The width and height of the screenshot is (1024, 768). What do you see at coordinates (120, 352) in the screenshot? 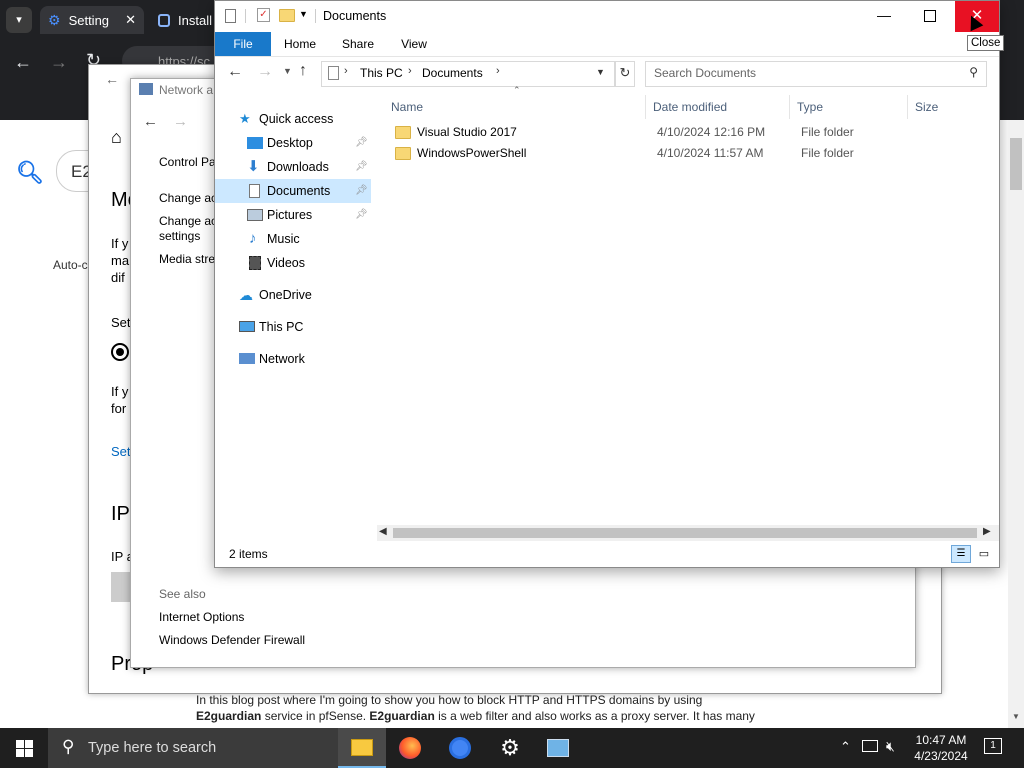
I see `radio-icon` at bounding box center [120, 352].